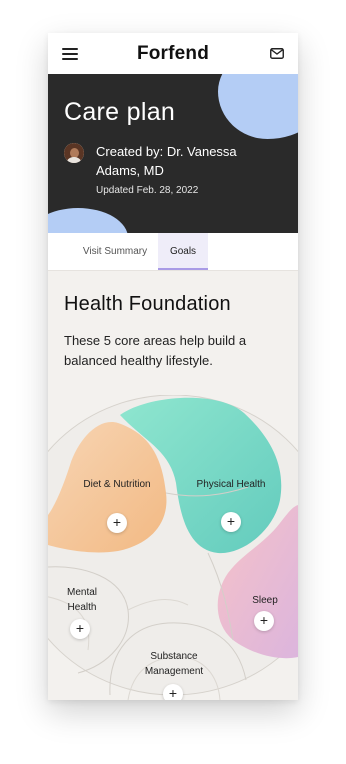 This screenshot has width=346, height=764. What do you see at coordinates (117, 484) in the screenshot?
I see `area-label-diet-nutrition: Diet & Nutrition` at bounding box center [117, 484].